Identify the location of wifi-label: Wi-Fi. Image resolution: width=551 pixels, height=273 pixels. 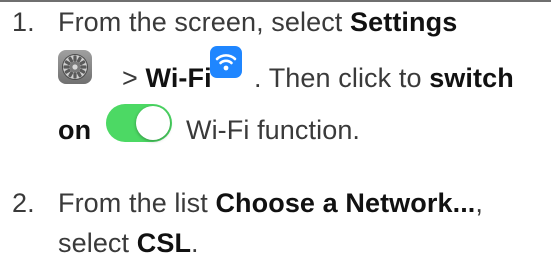
(178, 78).